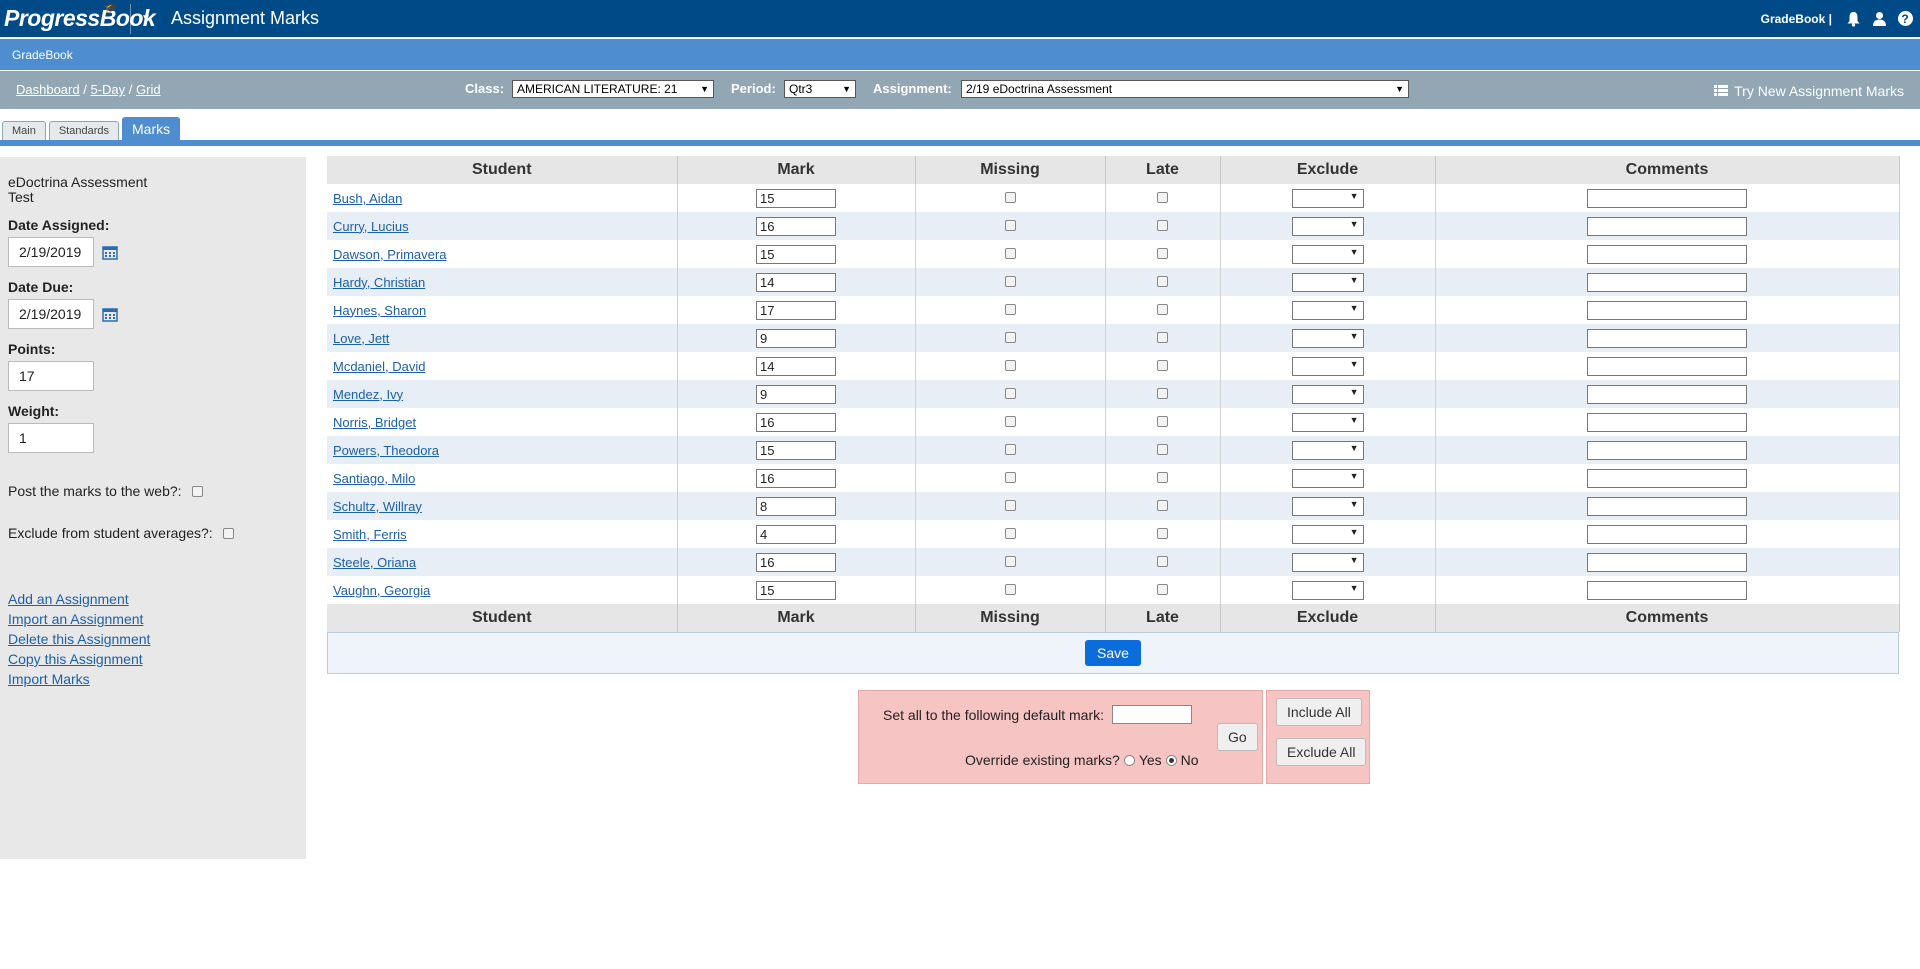 Image resolution: width=1920 pixels, height=969 pixels. Describe the element at coordinates (1853, 19) in the screenshot. I see `bell-icon` at that location.